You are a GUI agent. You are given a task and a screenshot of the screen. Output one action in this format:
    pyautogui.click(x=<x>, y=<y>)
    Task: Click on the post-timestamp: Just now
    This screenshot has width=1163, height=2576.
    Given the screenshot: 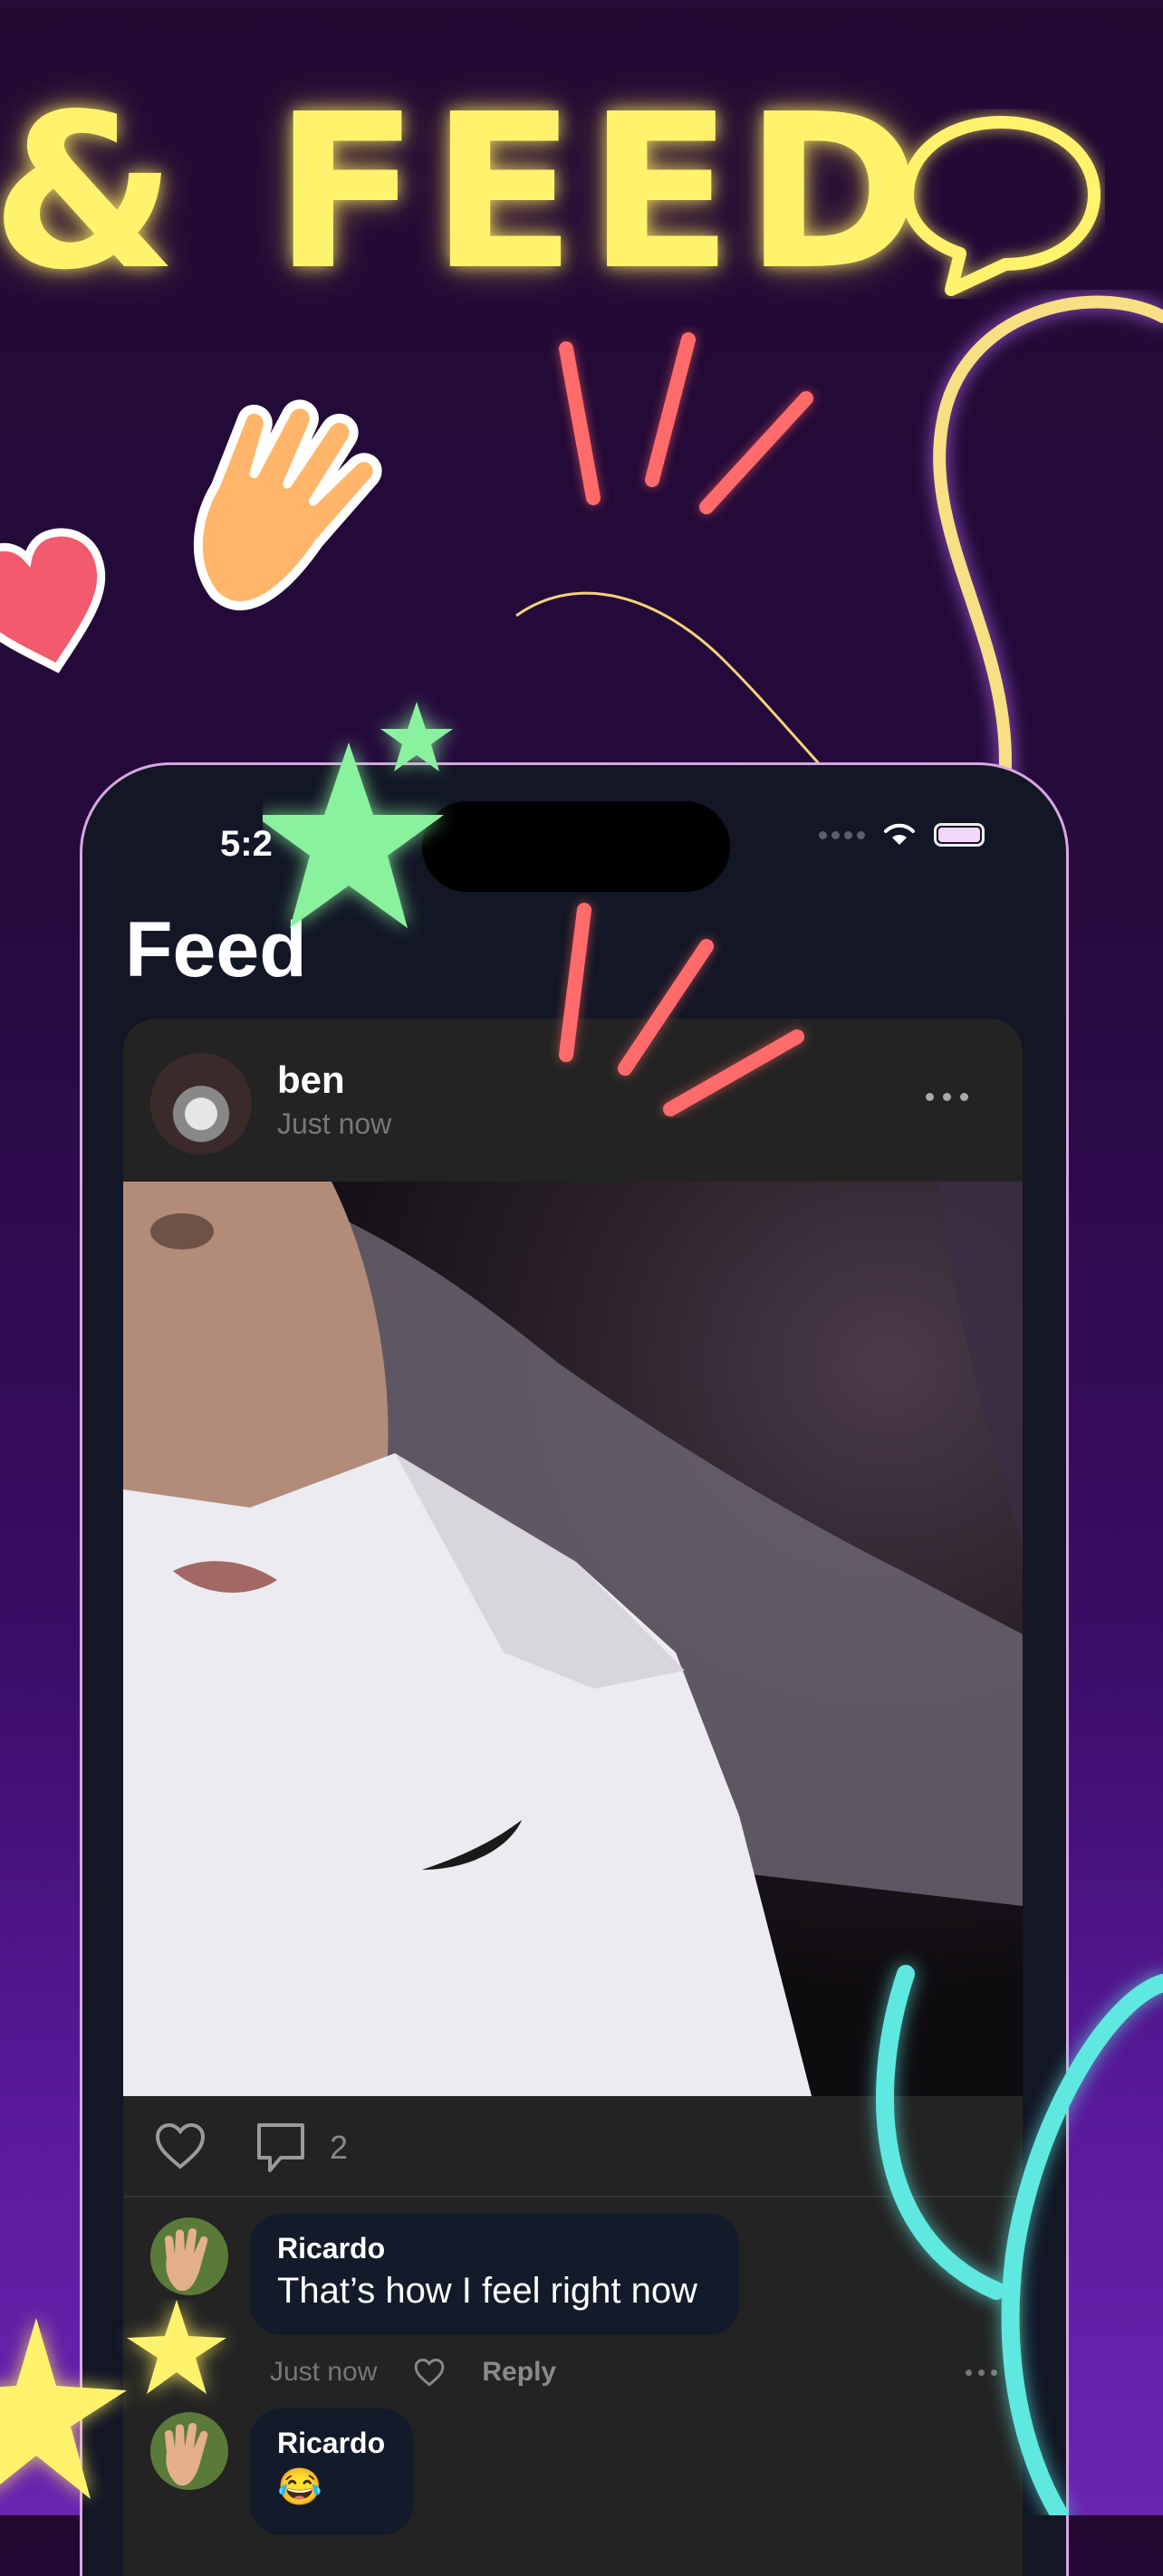 What is the action you would take?
    pyautogui.click(x=334, y=1123)
    